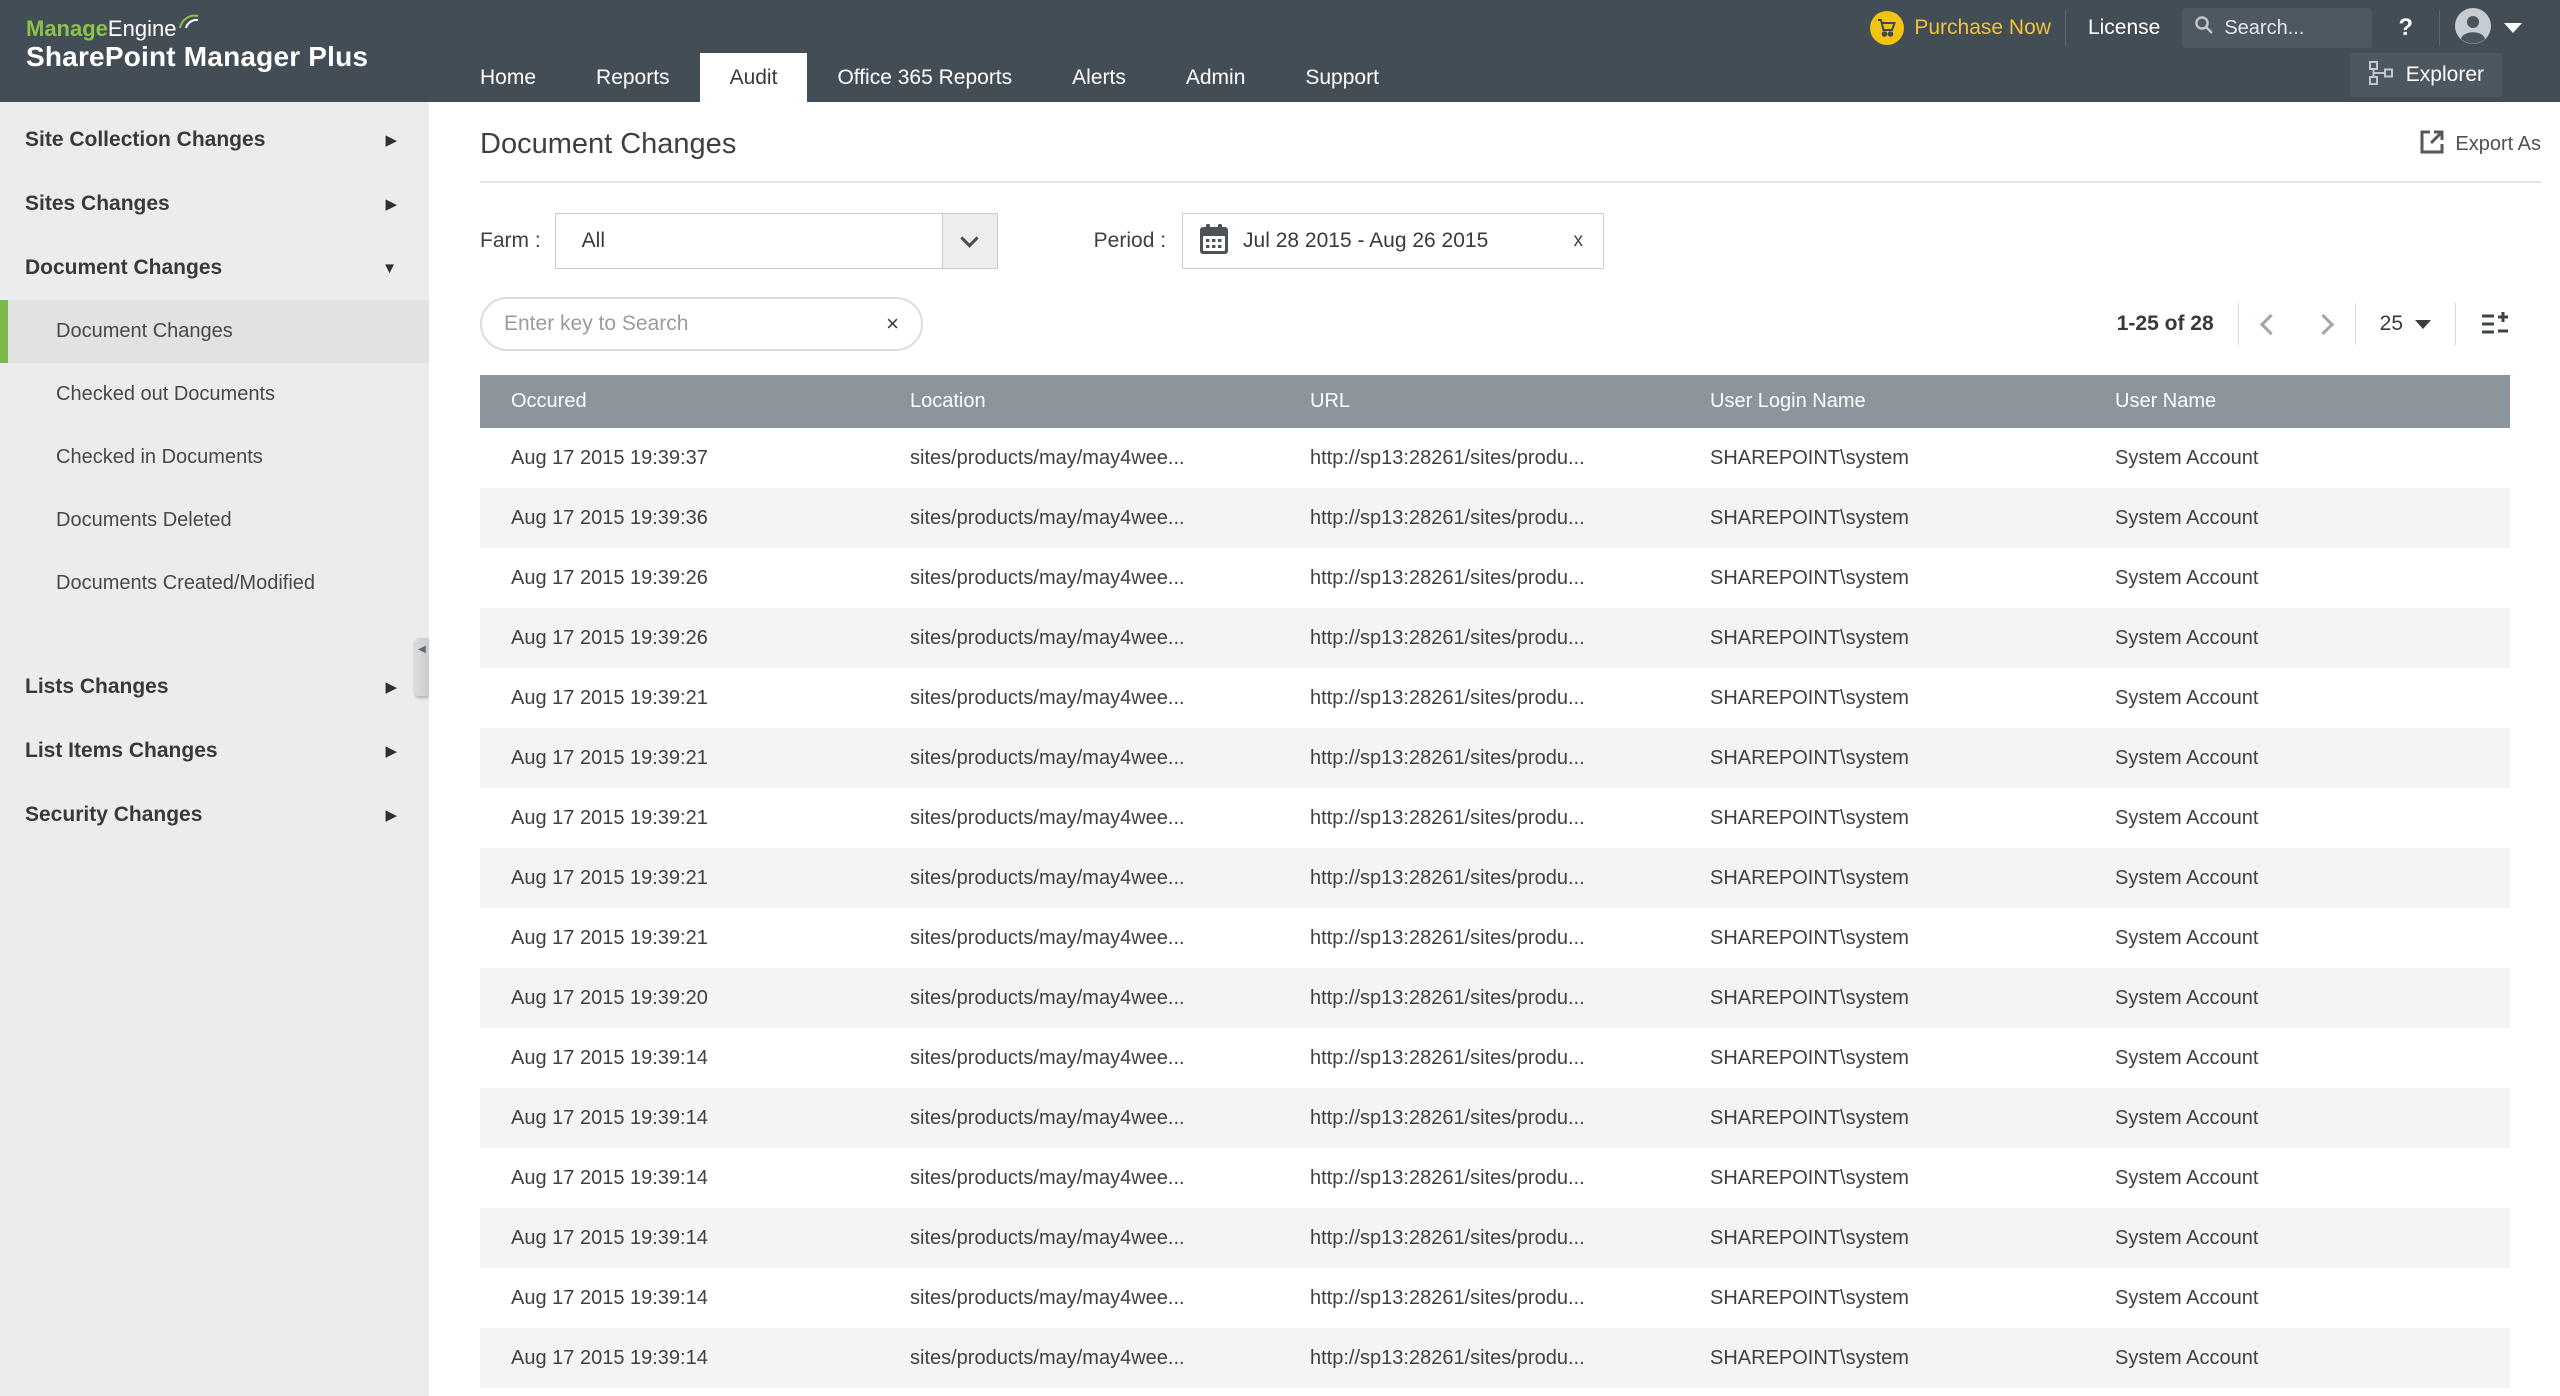 The image size is (2560, 1396). I want to click on page-size-select: 25, so click(2405, 324).